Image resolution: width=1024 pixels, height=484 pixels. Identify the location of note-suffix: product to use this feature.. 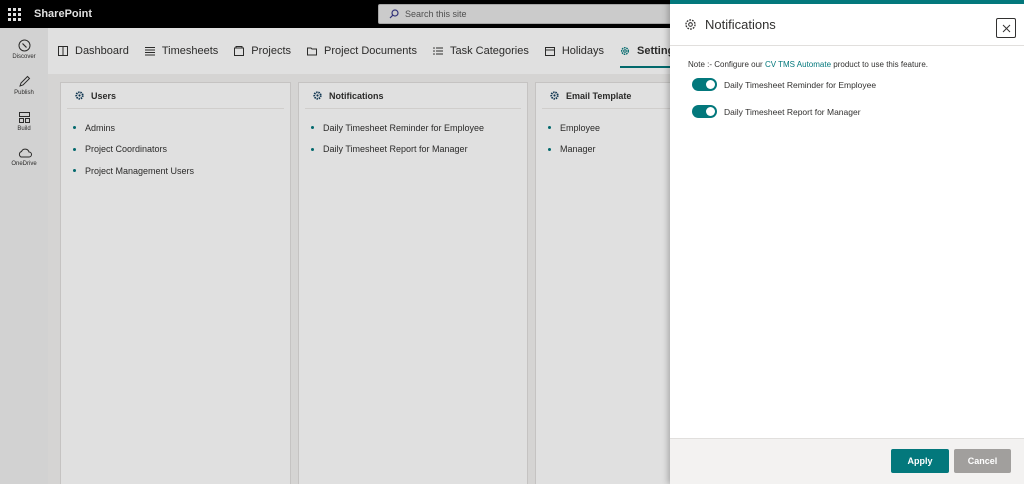
(879, 64).